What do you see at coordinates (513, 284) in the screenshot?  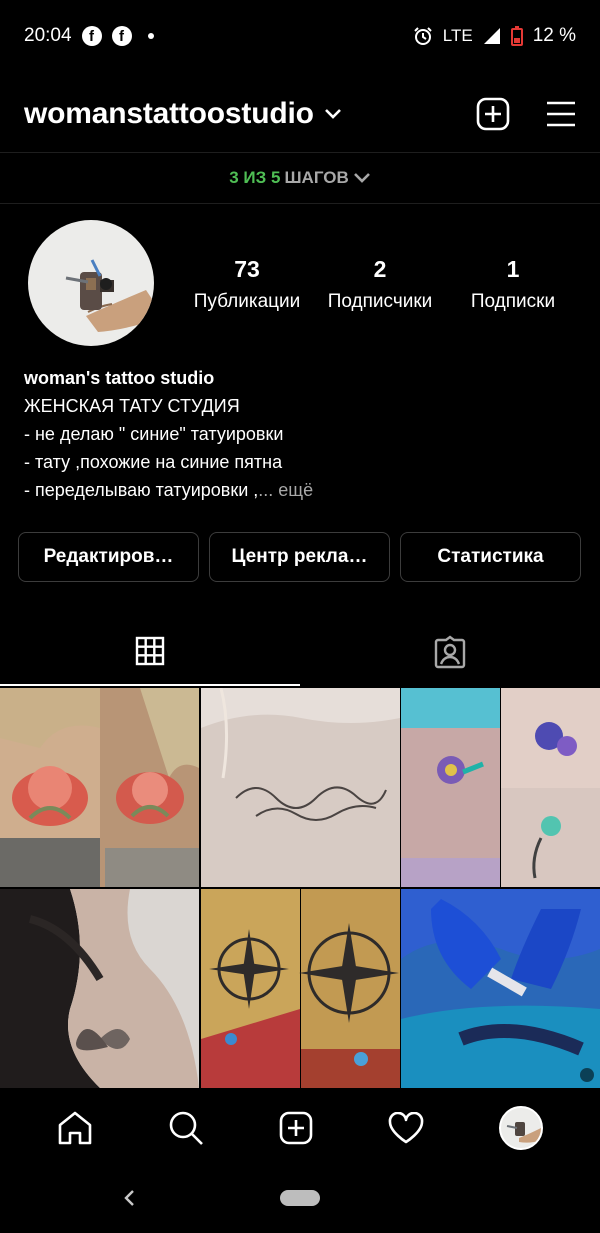 I see `following-count: 1 Подписки` at bounding box center [513, 284].